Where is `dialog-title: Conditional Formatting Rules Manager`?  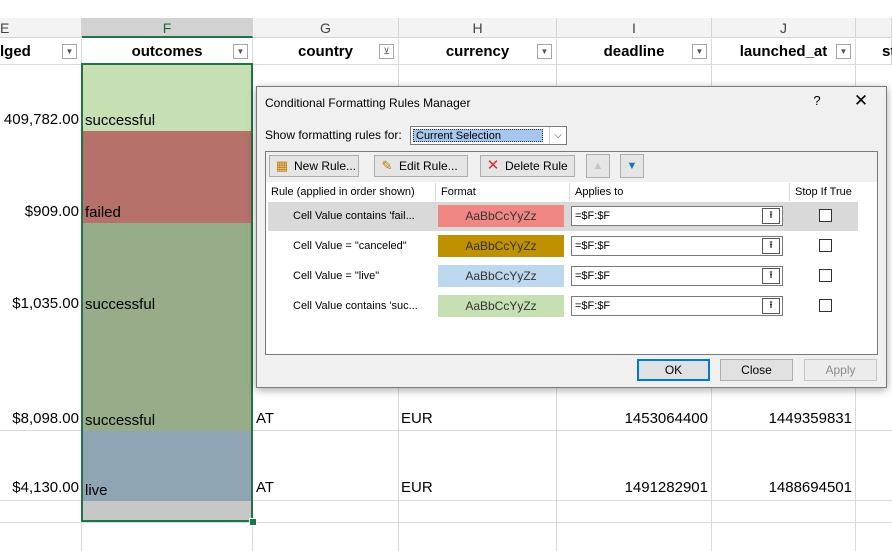 dialog-title: Conditional Formatting Rules Manager is located at coordinates (368, 103).